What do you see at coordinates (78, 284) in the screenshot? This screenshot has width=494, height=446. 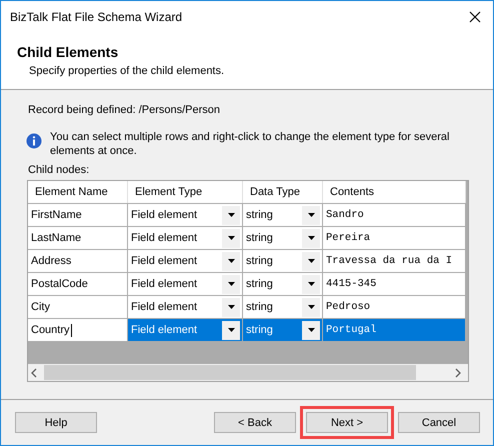 I see `table-cell: PostalCode` at bounding box center [78, 284].